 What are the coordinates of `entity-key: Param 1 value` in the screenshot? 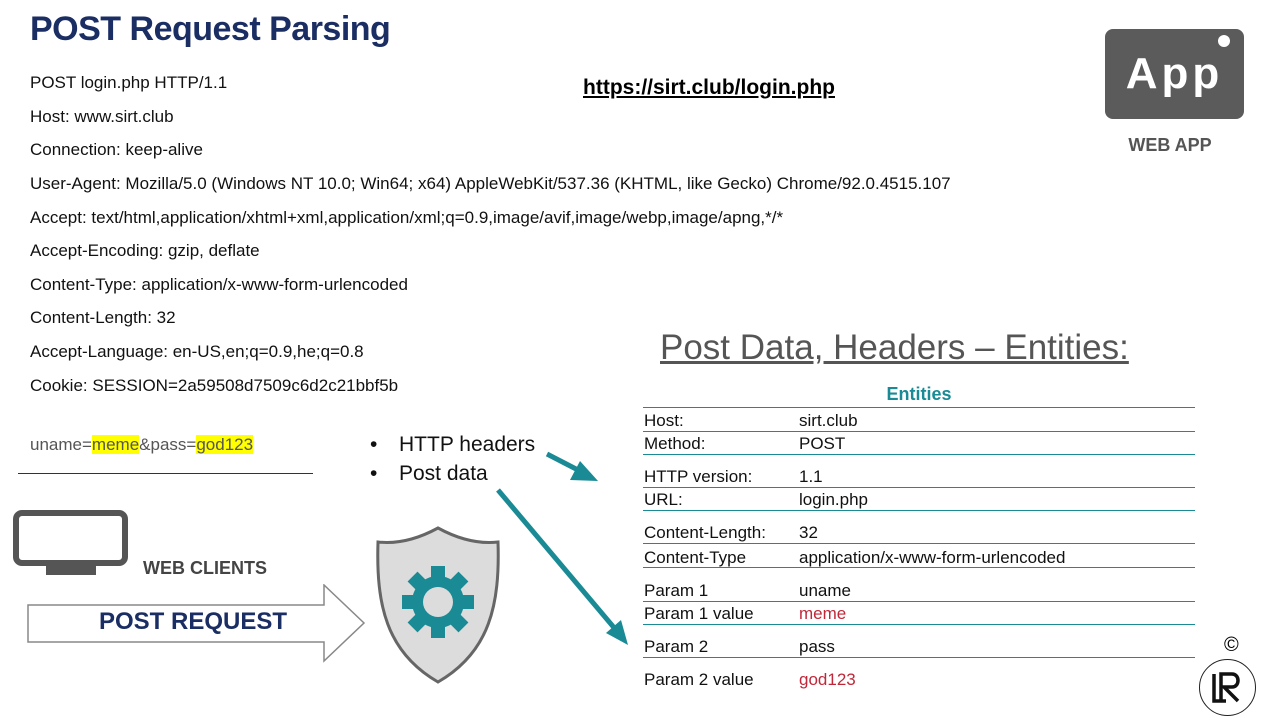 It's located at (699, 613).